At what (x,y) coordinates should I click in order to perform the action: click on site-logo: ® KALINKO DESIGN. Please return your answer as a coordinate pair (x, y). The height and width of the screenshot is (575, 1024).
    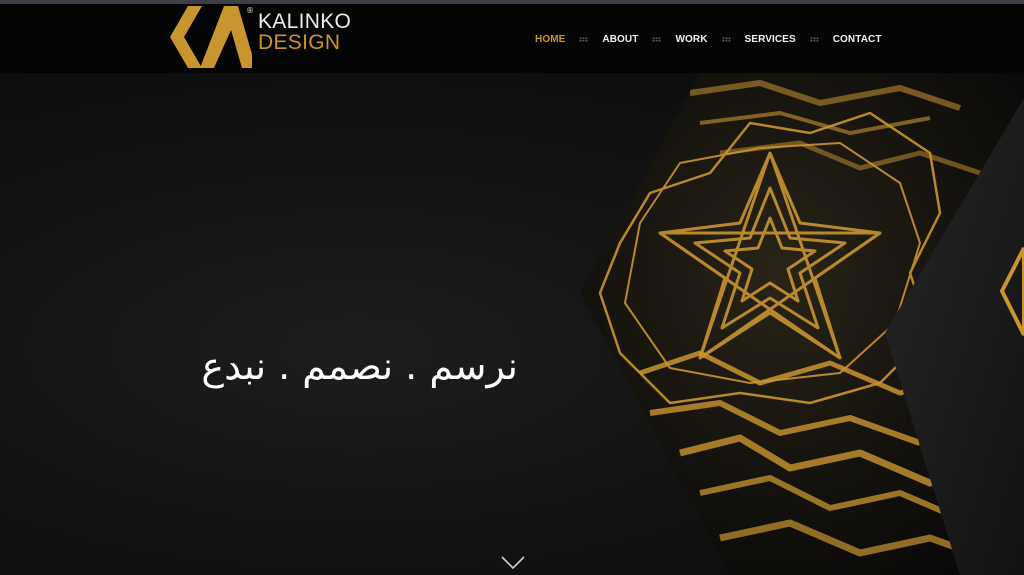
    Looking at the image, I should click on (262, 38).